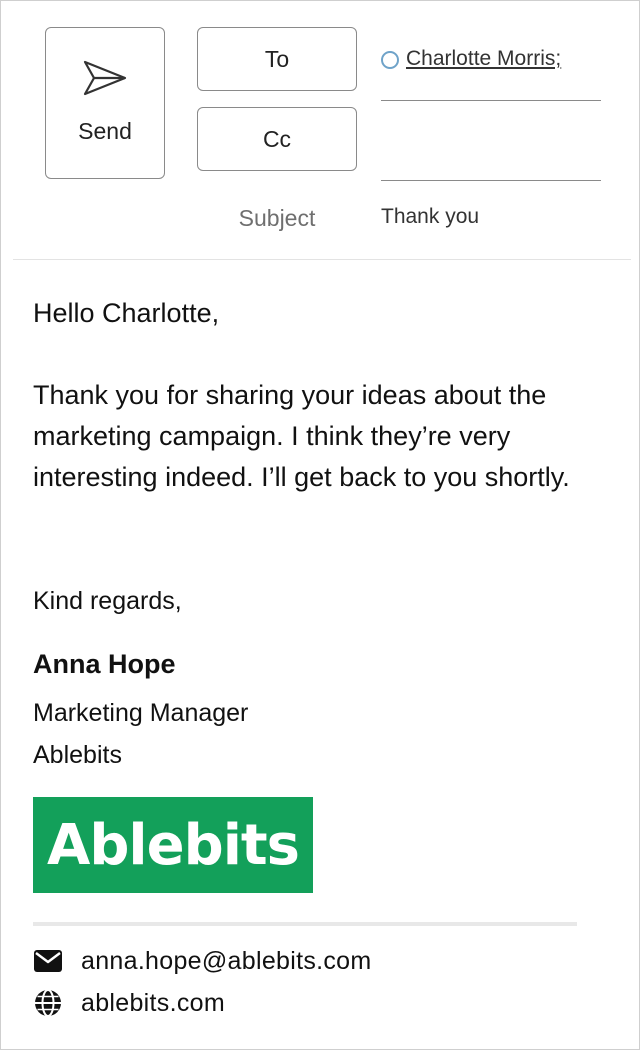 This screenshot has height=1050, width=640. Describe the element at coordinates (491, 144) in the screenshot. I see `cc-field` at that location.